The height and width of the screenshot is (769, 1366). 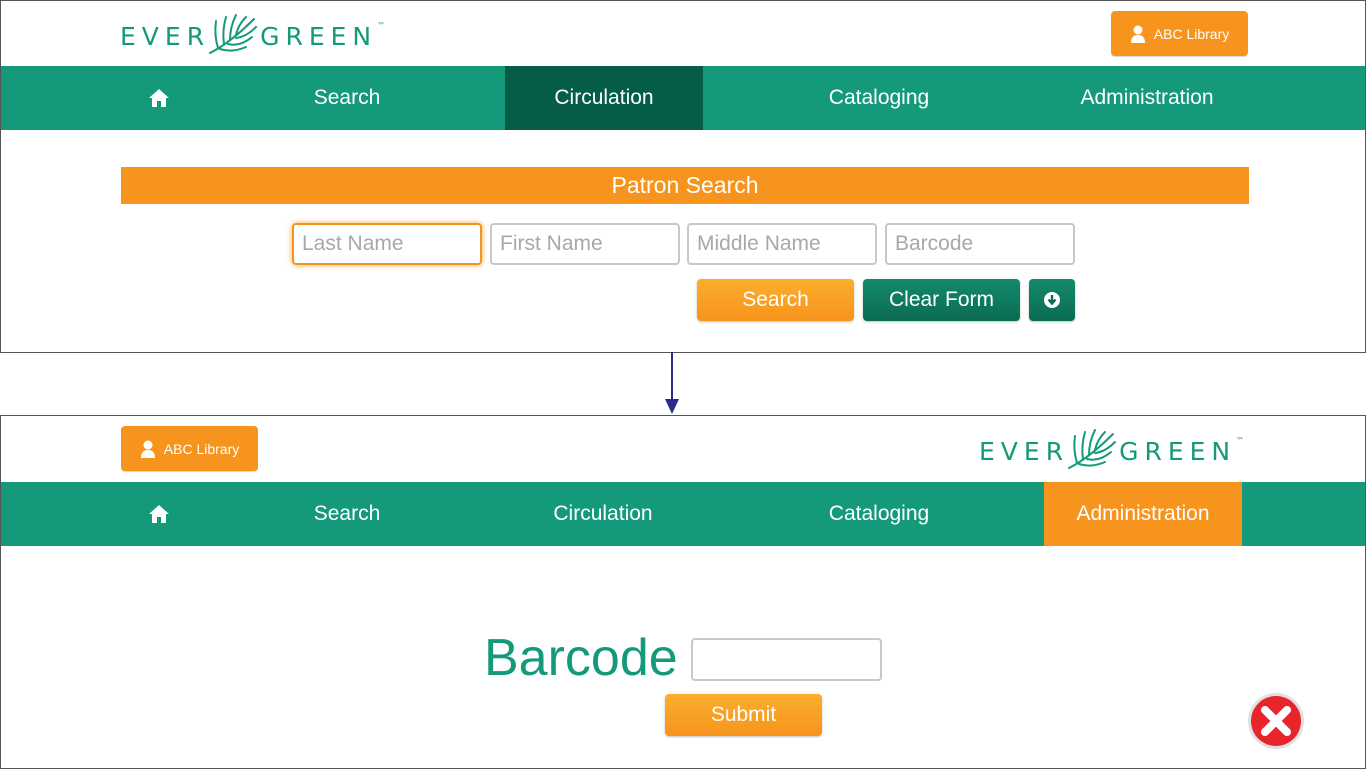 What do you see at coordinates (743, 715) in the screenshot?
I see `submit-button: Submit` at bounding box center [743, 715].